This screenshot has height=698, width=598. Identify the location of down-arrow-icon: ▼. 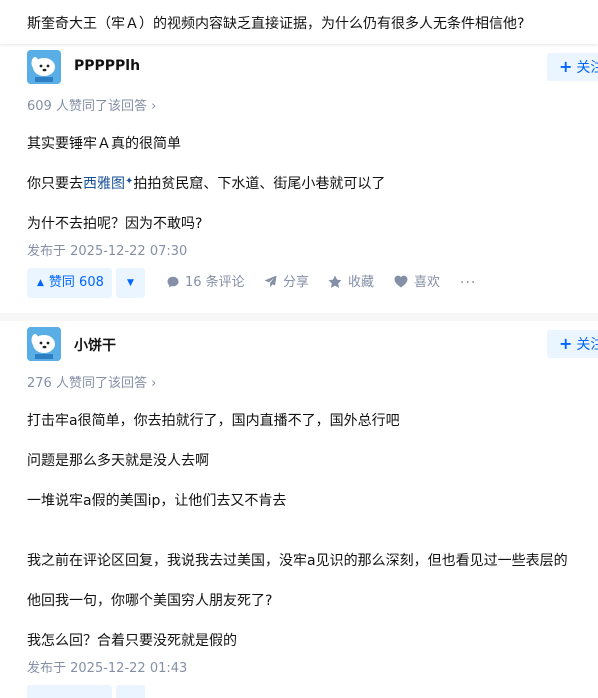
(130, 283).